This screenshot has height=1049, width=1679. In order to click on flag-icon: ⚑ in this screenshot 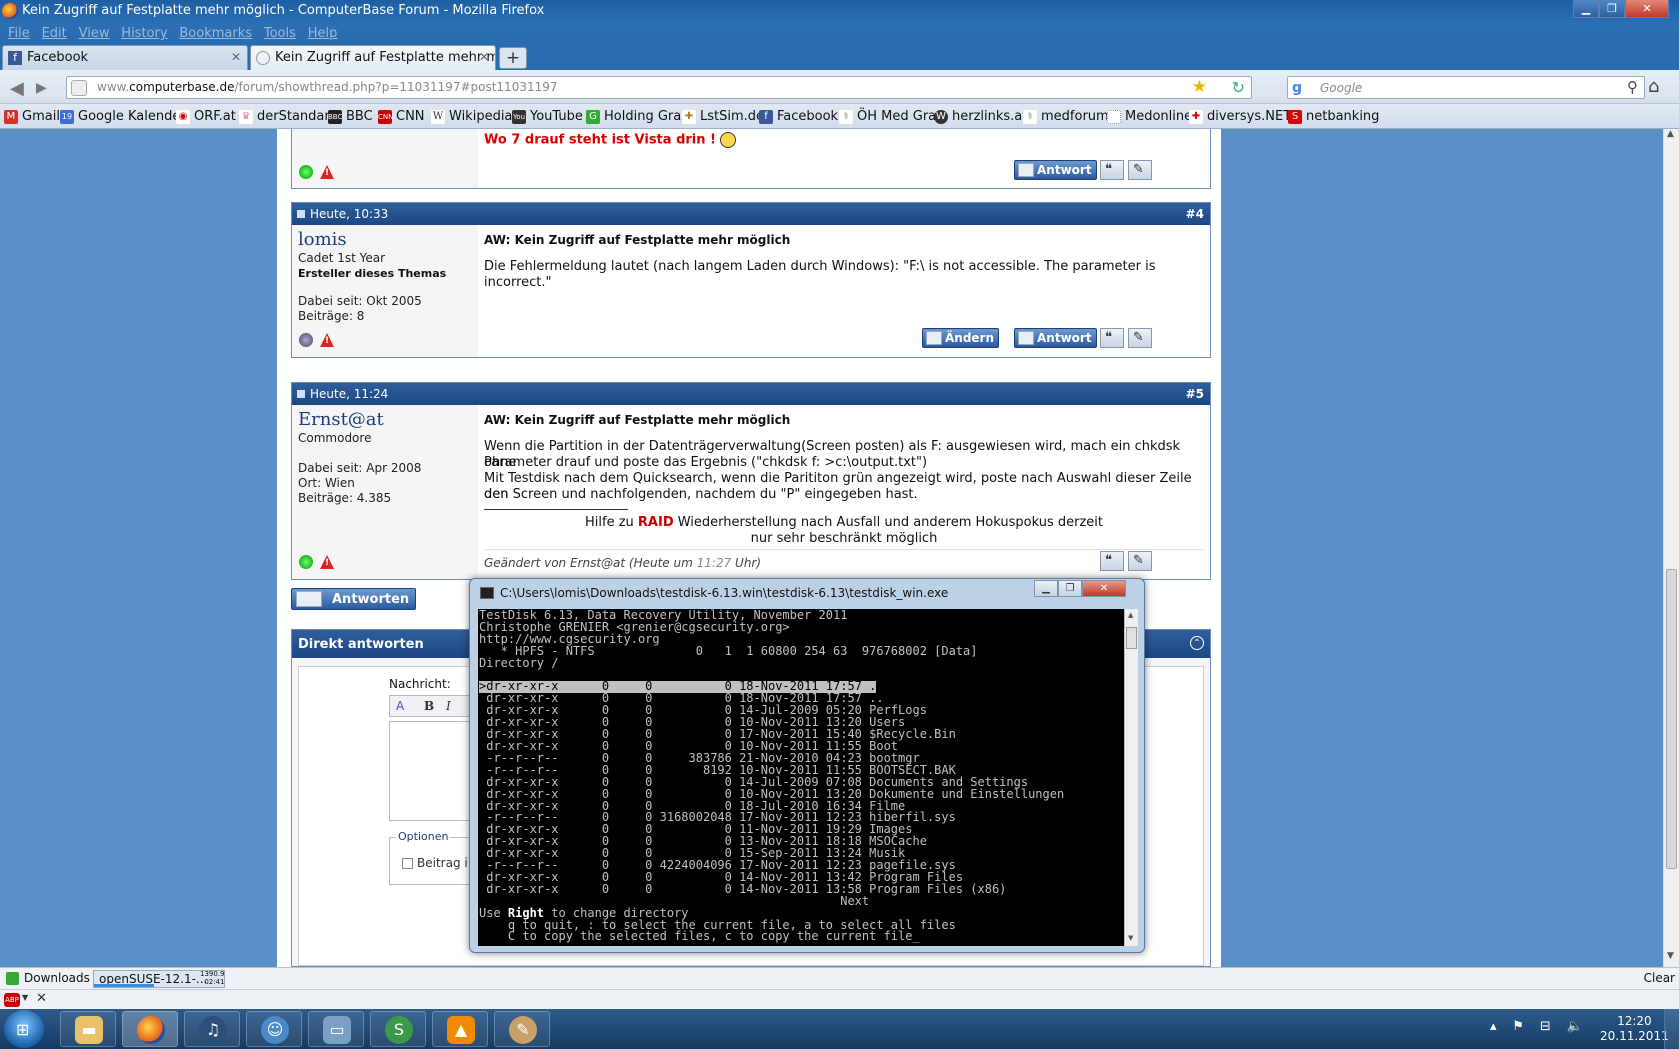, I will do `click(1518, 1026)`.